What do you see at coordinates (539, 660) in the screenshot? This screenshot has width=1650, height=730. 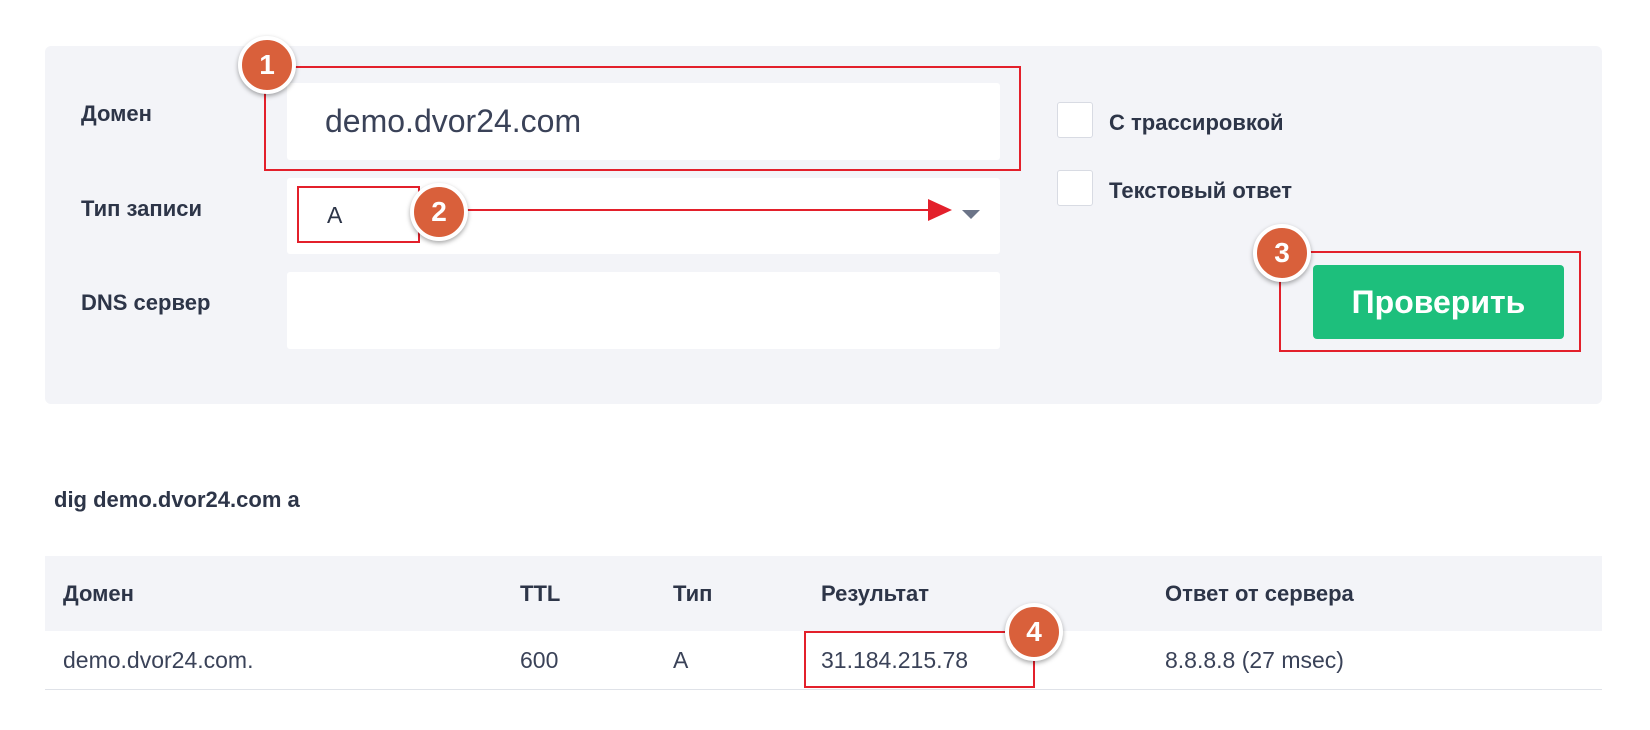 I see `cell-ttl: 600` at bounding box center [539, 660].